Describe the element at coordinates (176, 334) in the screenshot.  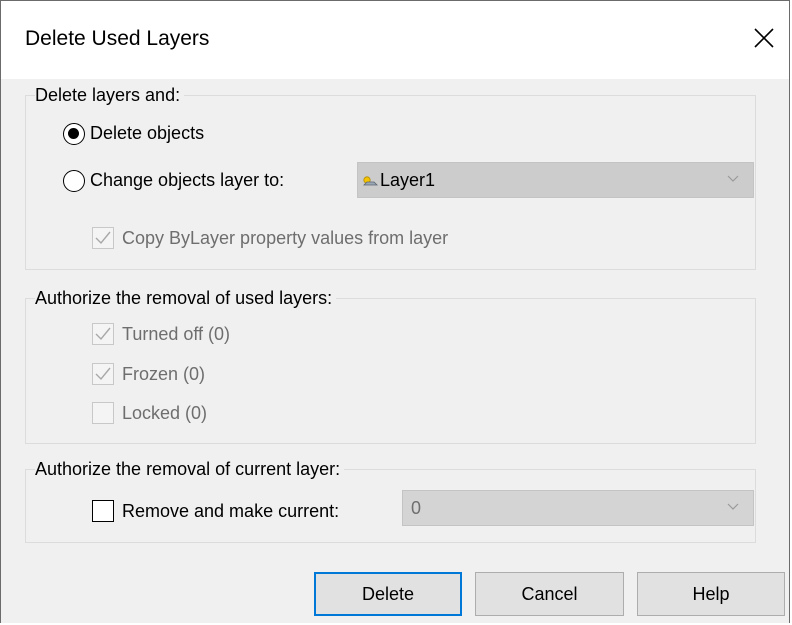
I see `turned-off-label: Turned off (0)` at that location.